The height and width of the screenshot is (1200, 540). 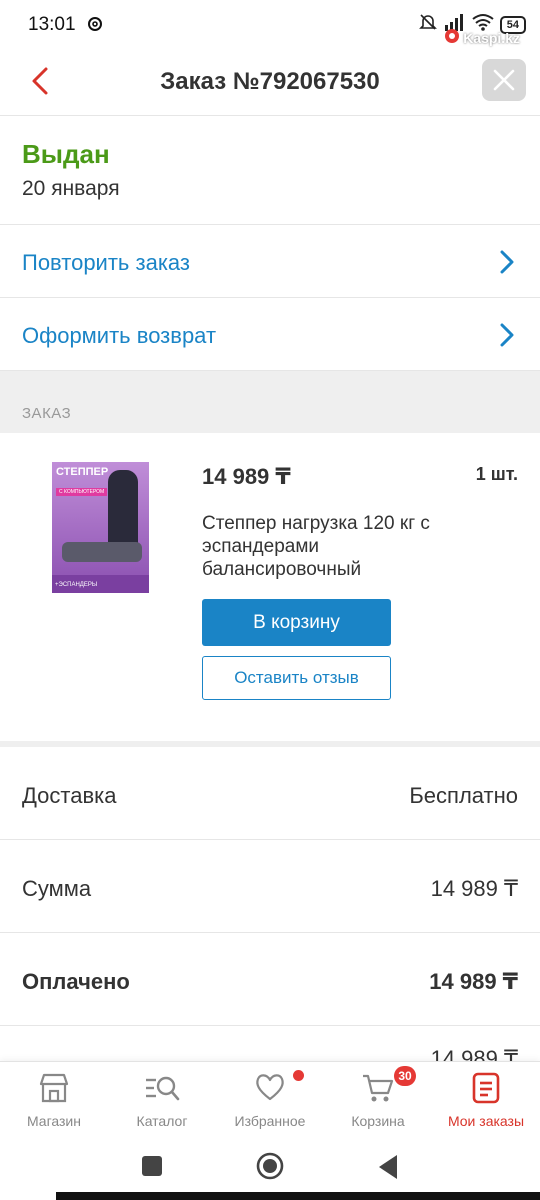 I want to click on triangle-back-icon, so click(x=388, y=1167).